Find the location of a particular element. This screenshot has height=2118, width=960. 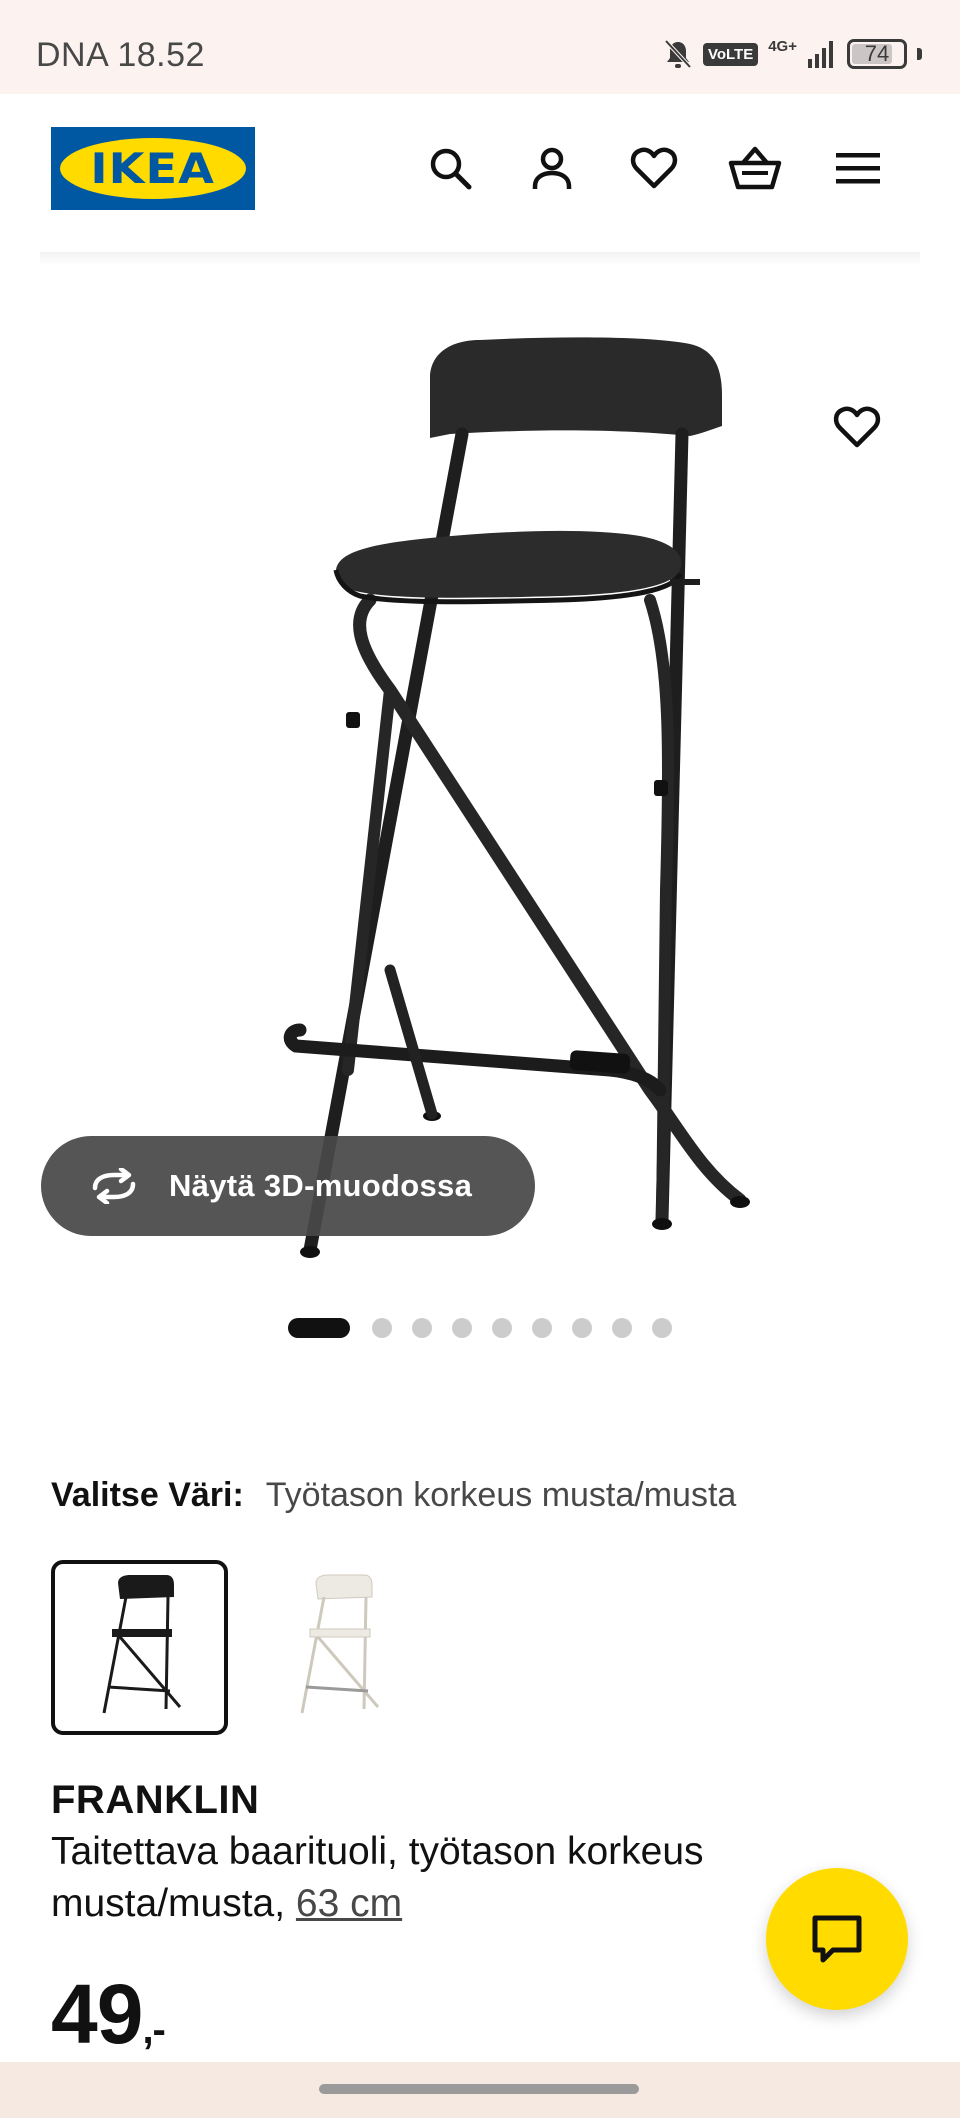

product-name: FRANKLIN is located at coordinates (155, 1800).